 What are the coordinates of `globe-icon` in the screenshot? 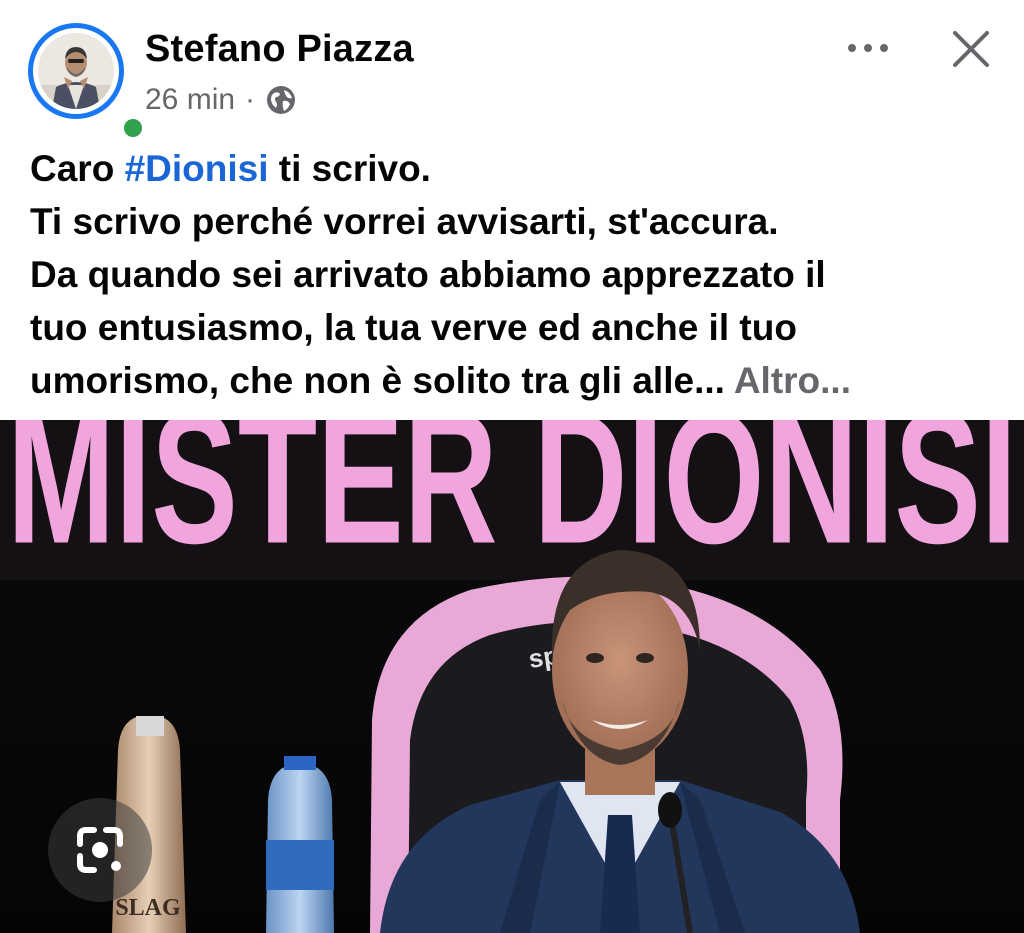 It's located at (281, 100).